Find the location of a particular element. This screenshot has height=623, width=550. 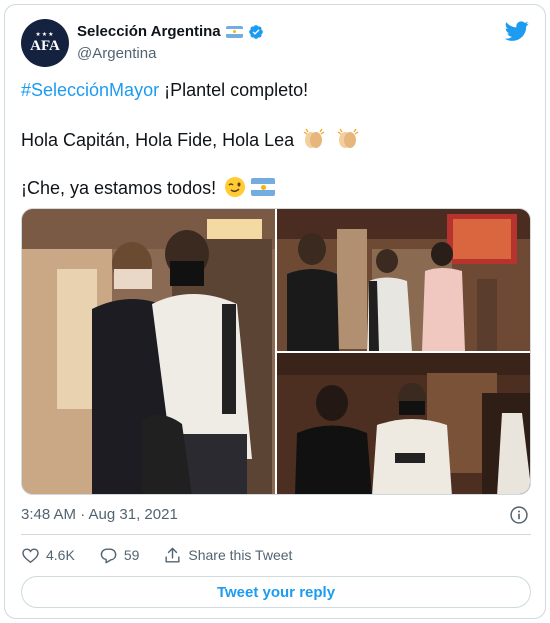

share-label: Share this Tweet is located at coordinates (240, 555).